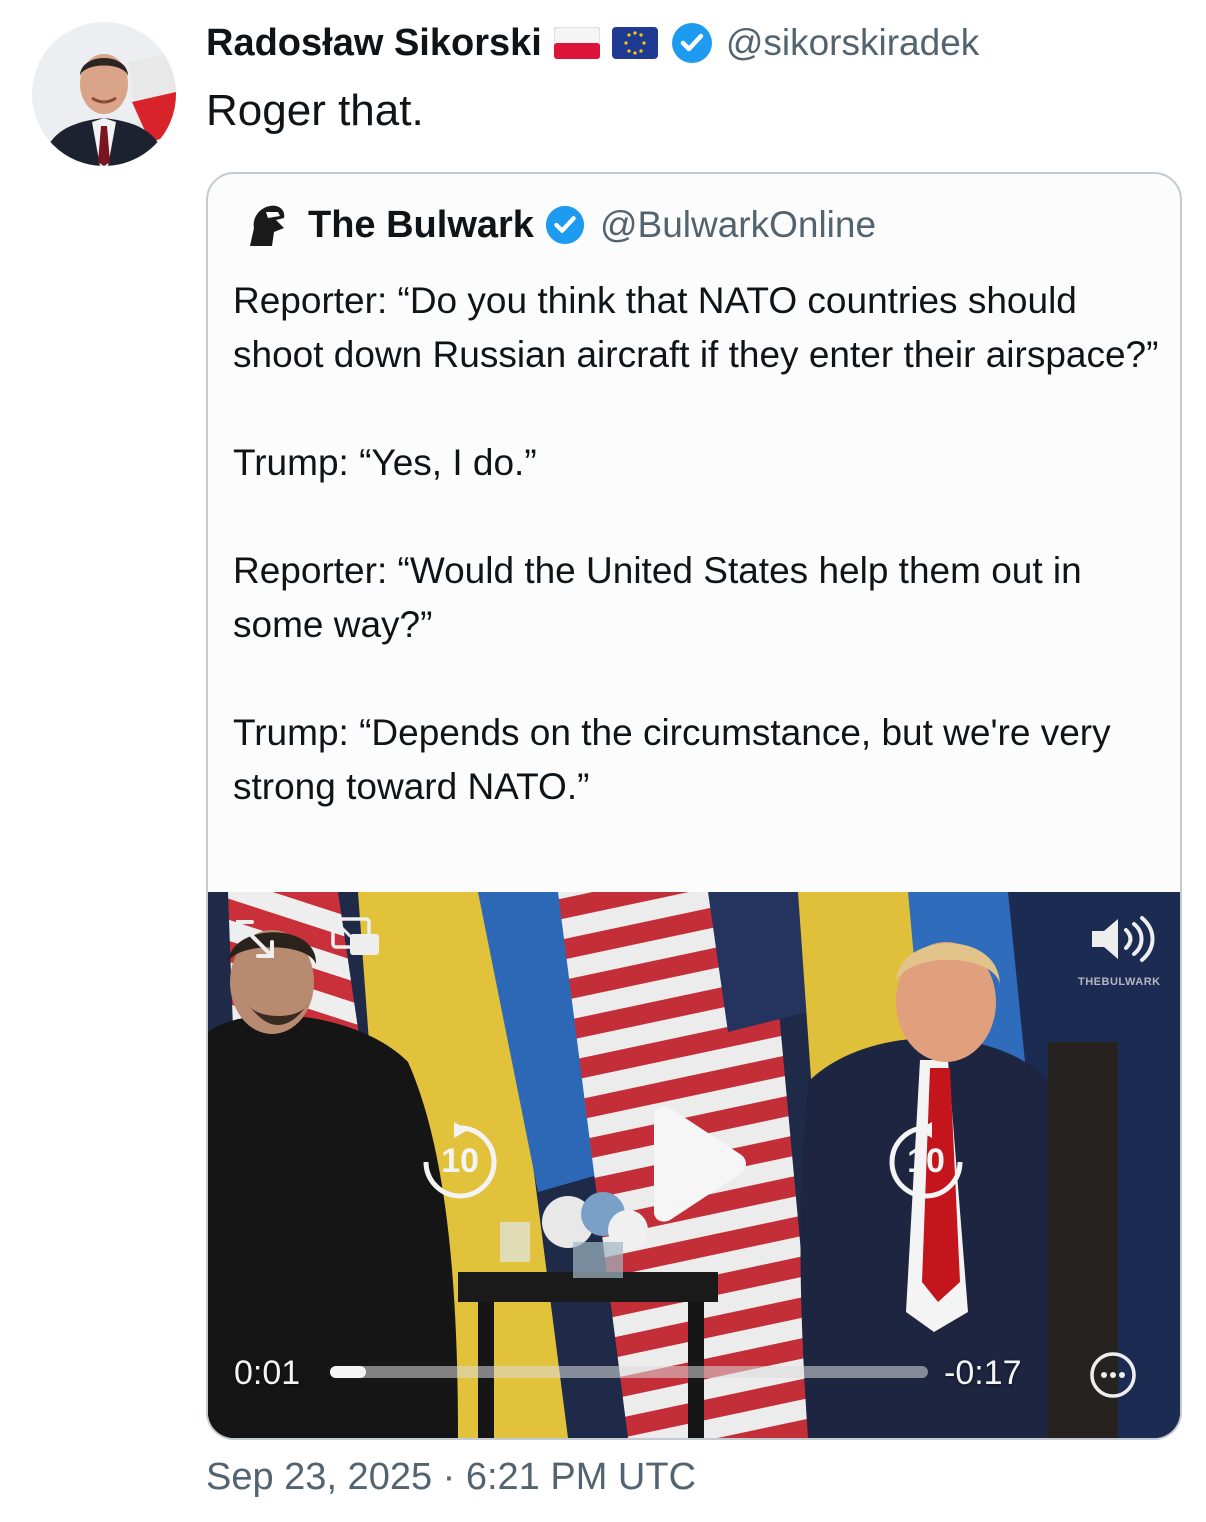  I want to click on progress-bar, so click(629, 1372).